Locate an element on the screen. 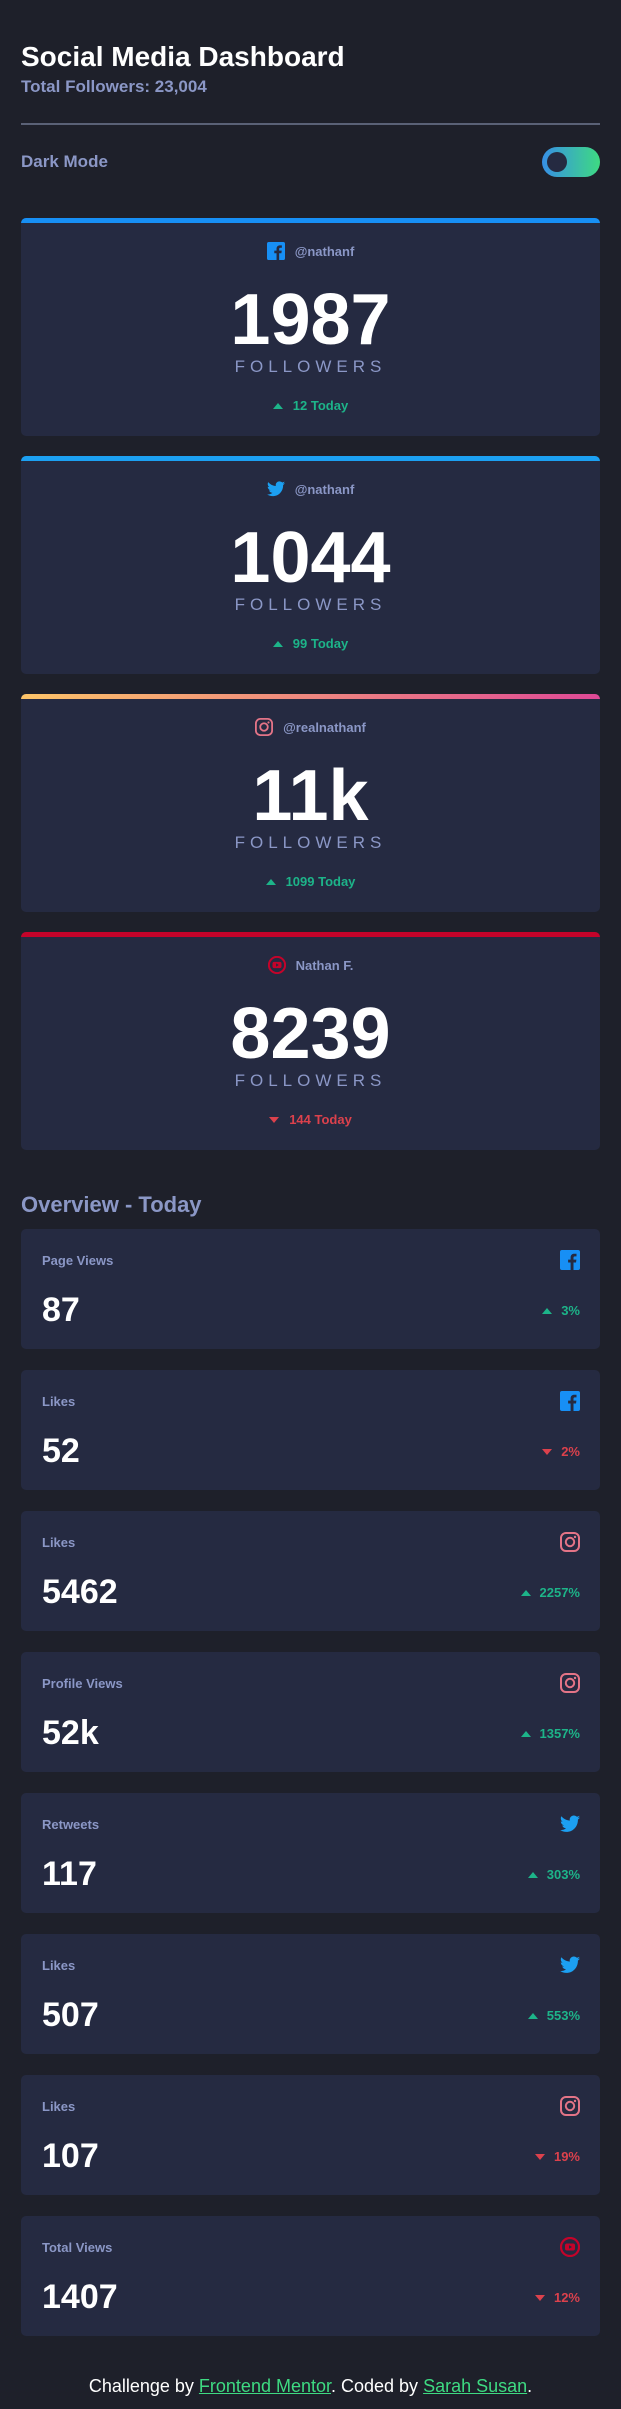 This screenshot has width=621, height=2409. overview-change: 1357% is located at coordinates (559, 1733).